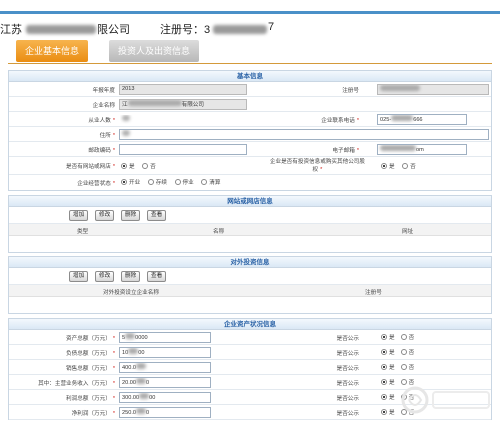  What do you see at coordinates (105, 215) in the screenshot?
I see `website-edit-button: 修改` at bounding box center [105, 215].